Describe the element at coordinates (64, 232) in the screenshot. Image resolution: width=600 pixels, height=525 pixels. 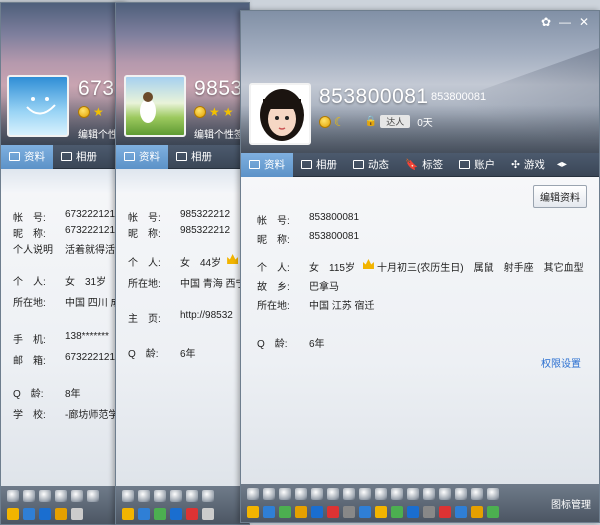
I see `field-row: 昵 称: 673222121` at that location.